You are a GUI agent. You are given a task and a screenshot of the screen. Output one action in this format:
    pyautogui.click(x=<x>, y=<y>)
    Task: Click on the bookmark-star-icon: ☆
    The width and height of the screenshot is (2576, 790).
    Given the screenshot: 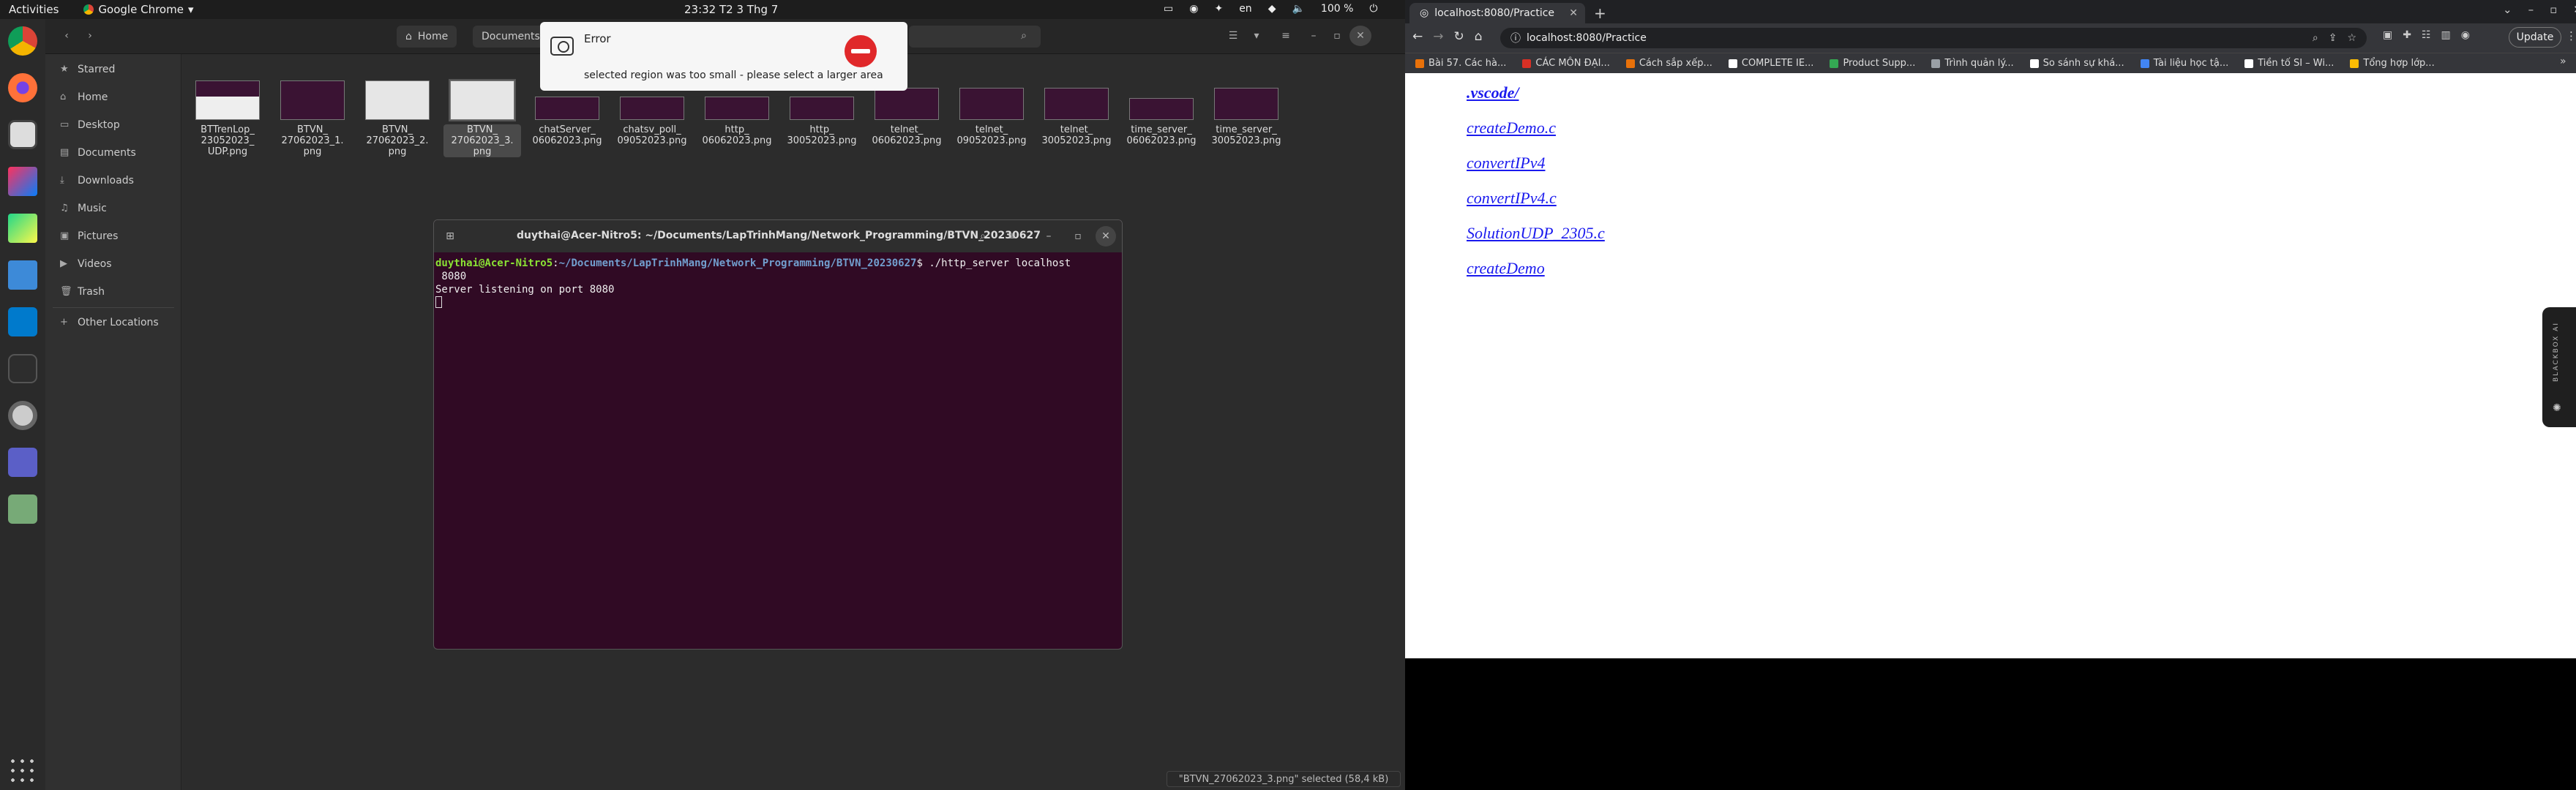 What is the action you would take?
    pyautogui.click(x=2351, y=38)
    